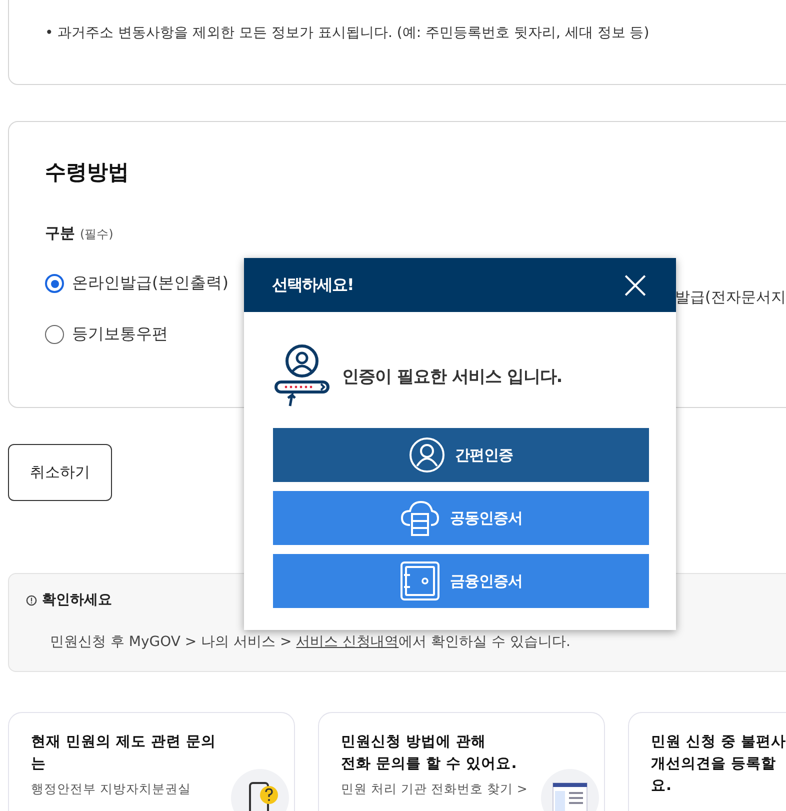 Image resolution: width=786 pixels, height=811 pixels. I want to click on auth-button: 금융인증서, so click(461, 581).